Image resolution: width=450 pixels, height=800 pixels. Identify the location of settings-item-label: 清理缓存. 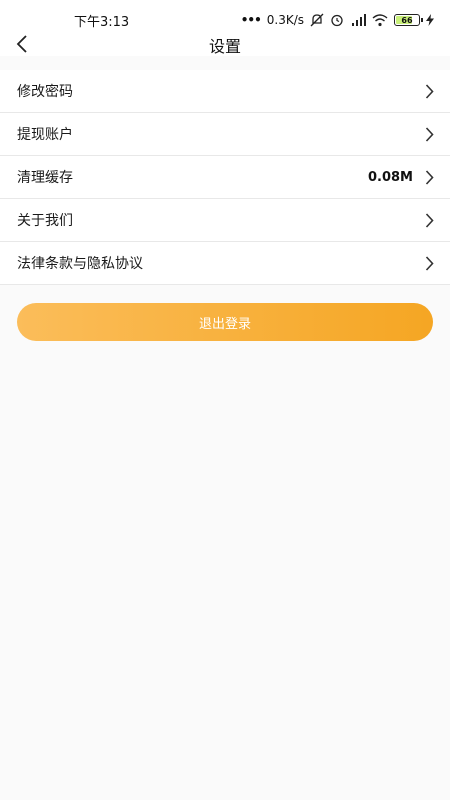
(45, 178).